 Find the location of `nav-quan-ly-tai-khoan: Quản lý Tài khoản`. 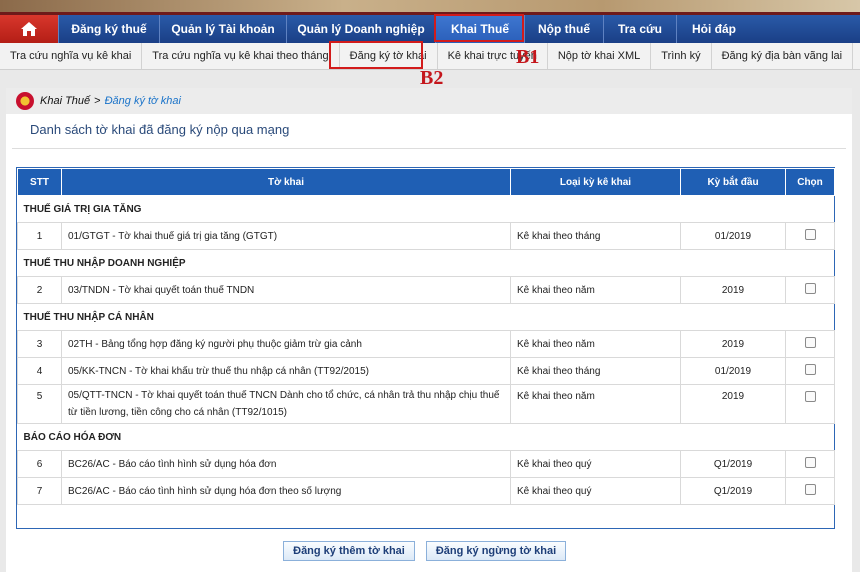

nav-quan-ly-tai-khoan: Quản lý Tài khoản is located at coordinates (222, 29).